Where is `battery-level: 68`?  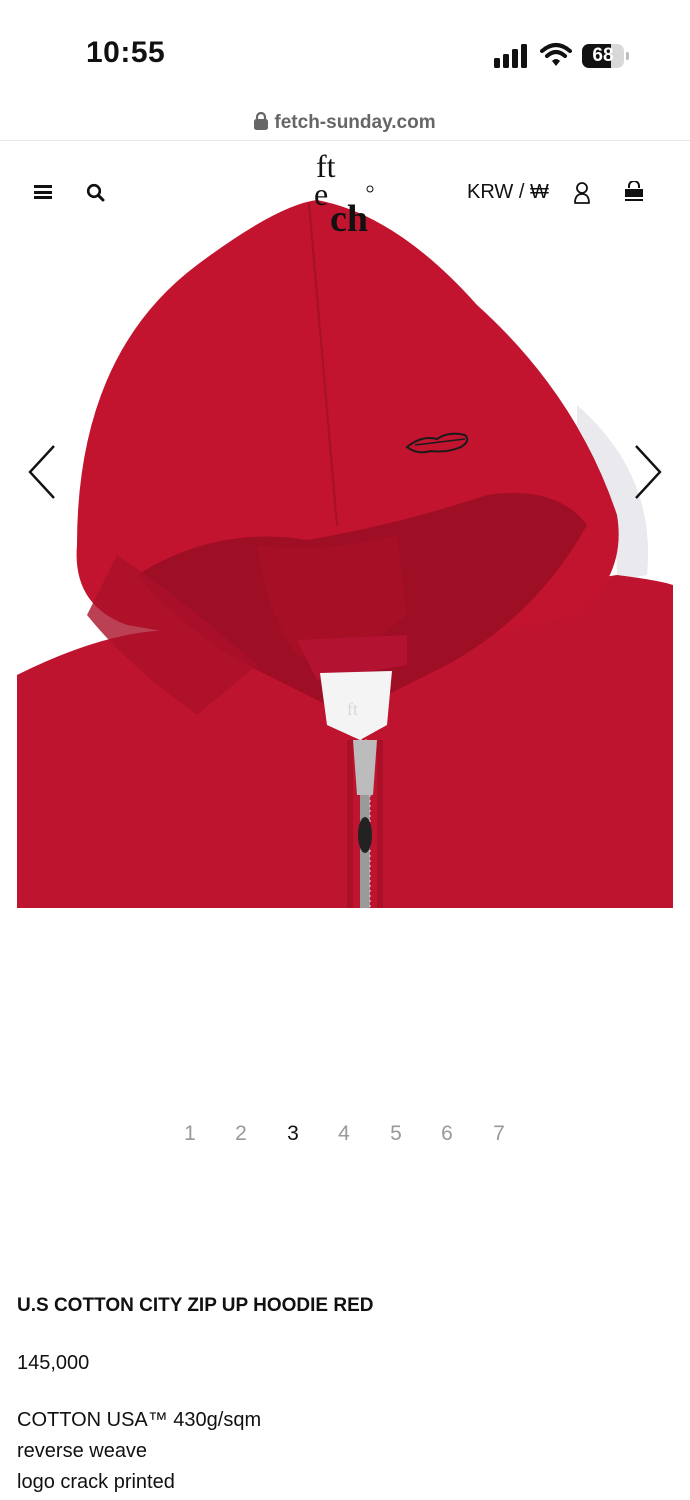 battery-level: 68 is located at coordinates (603, 55).